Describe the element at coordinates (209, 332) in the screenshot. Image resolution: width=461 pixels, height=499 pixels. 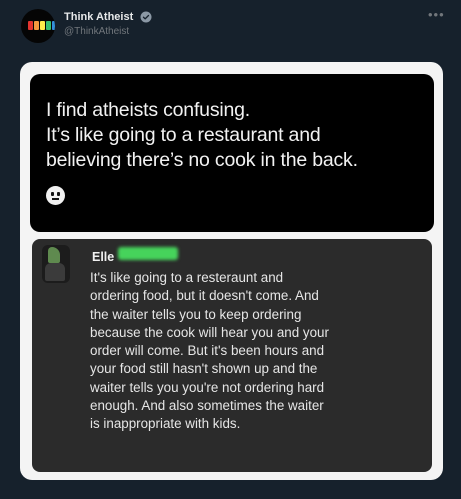
I see `reply-line: because the cook will hear you and your` at that location.